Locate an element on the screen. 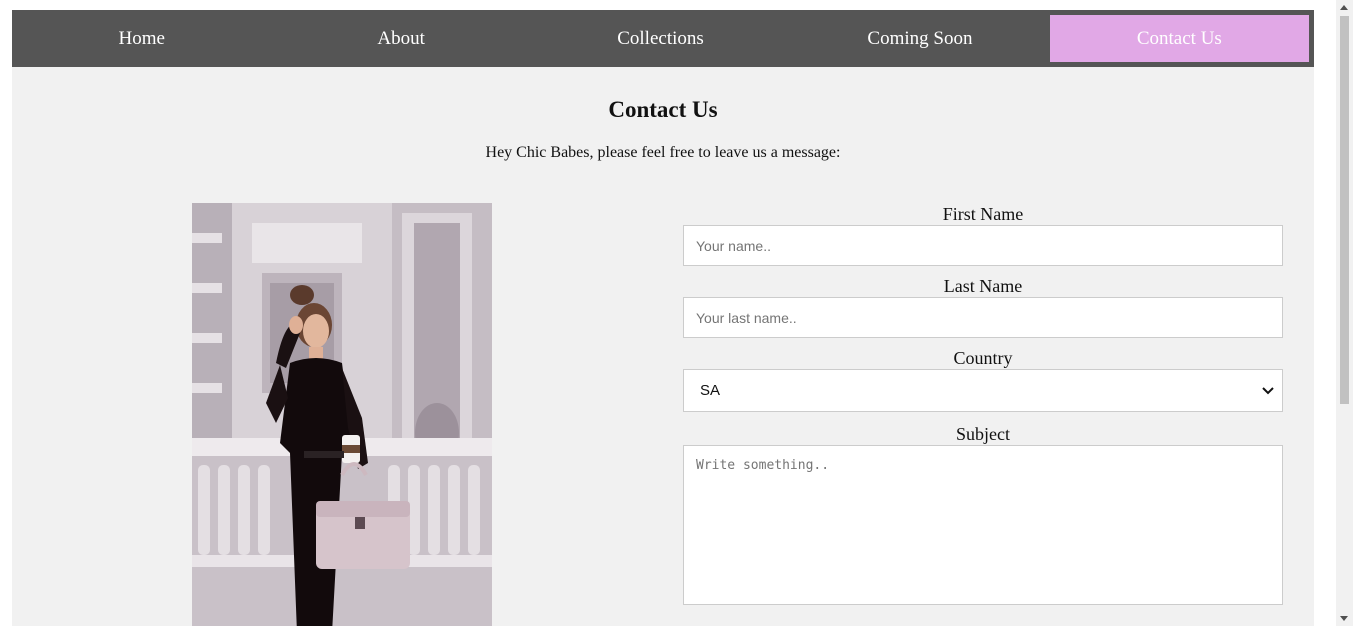 The height and width of the screenshot is (626, 1353). country-select: SA is located at coordinates (983, 390).